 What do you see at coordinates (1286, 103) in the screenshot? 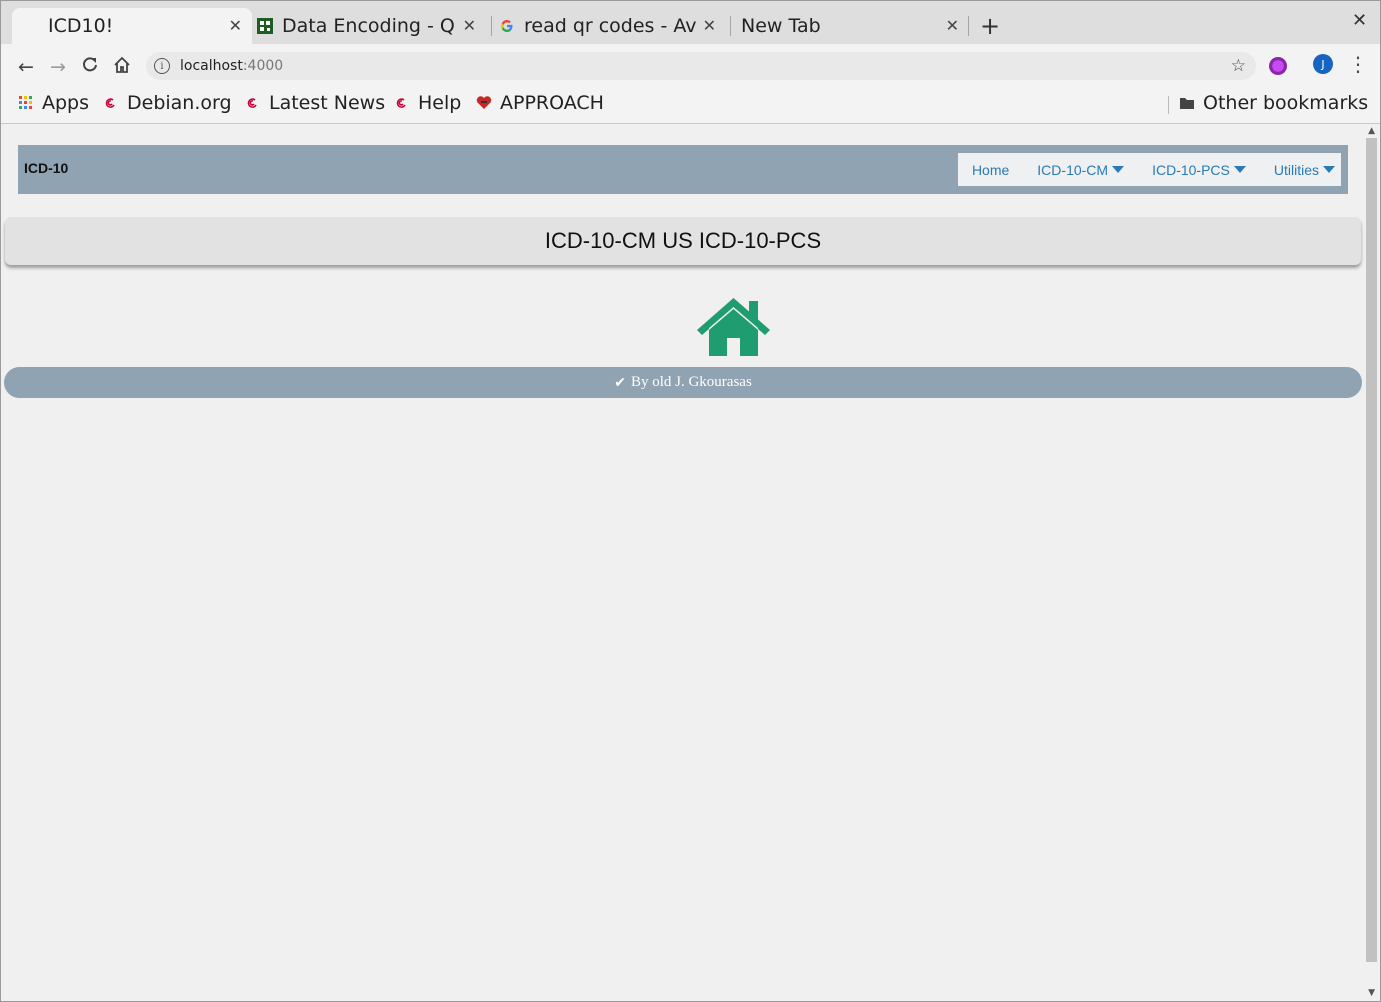
I see `bookmark-label: Other bookmarks` at bounding box center [1286, 103].